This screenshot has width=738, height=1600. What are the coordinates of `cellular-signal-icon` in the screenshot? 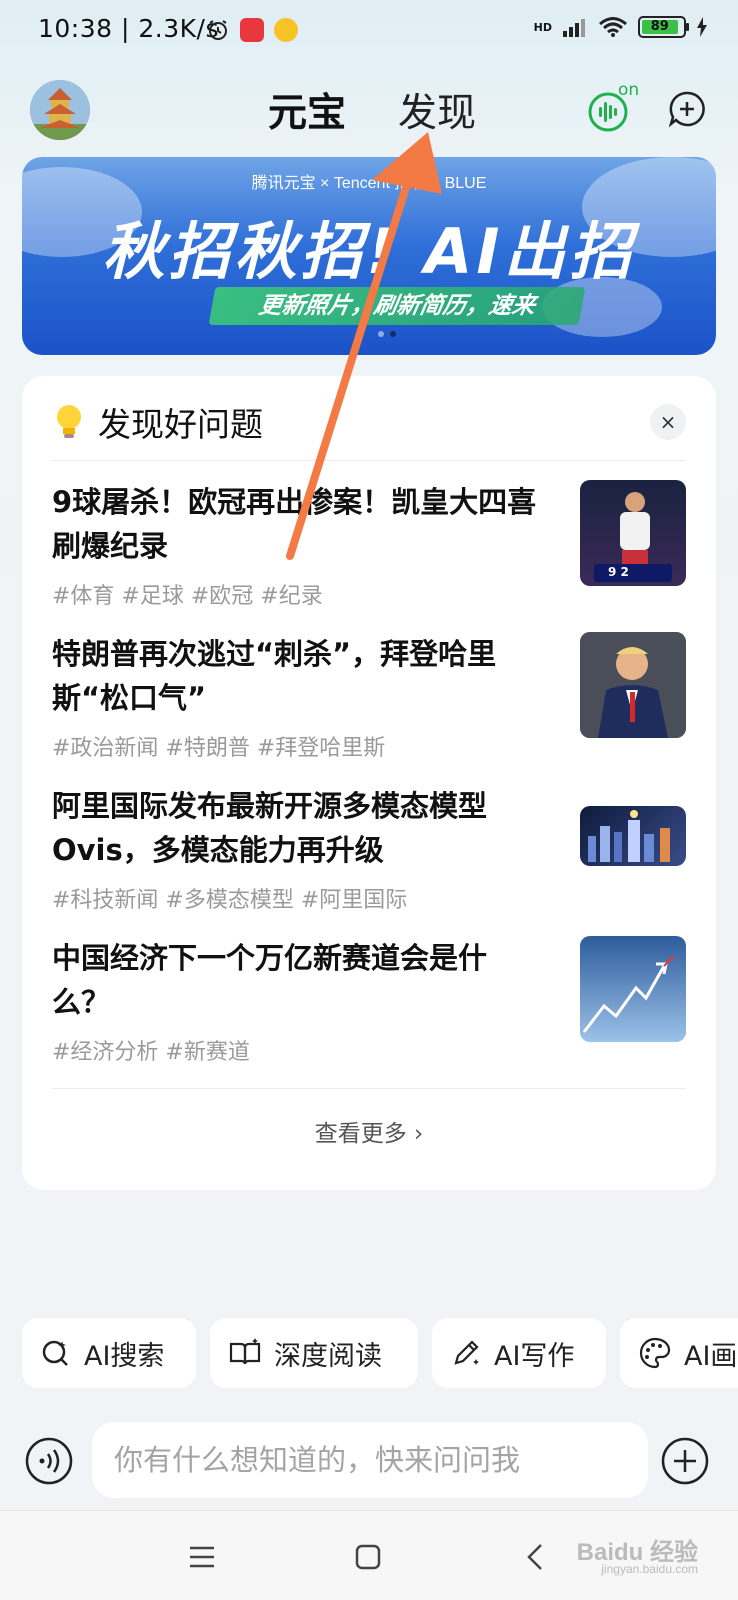 It's located at (574, 28).